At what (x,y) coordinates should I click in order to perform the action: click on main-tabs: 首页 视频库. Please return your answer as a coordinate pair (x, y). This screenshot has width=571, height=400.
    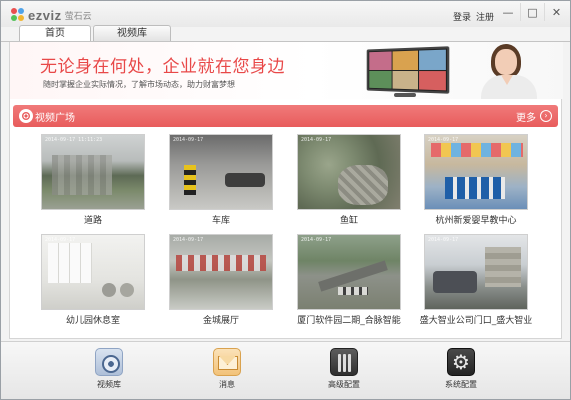
    Looking at the image, I should click on (96, 33).